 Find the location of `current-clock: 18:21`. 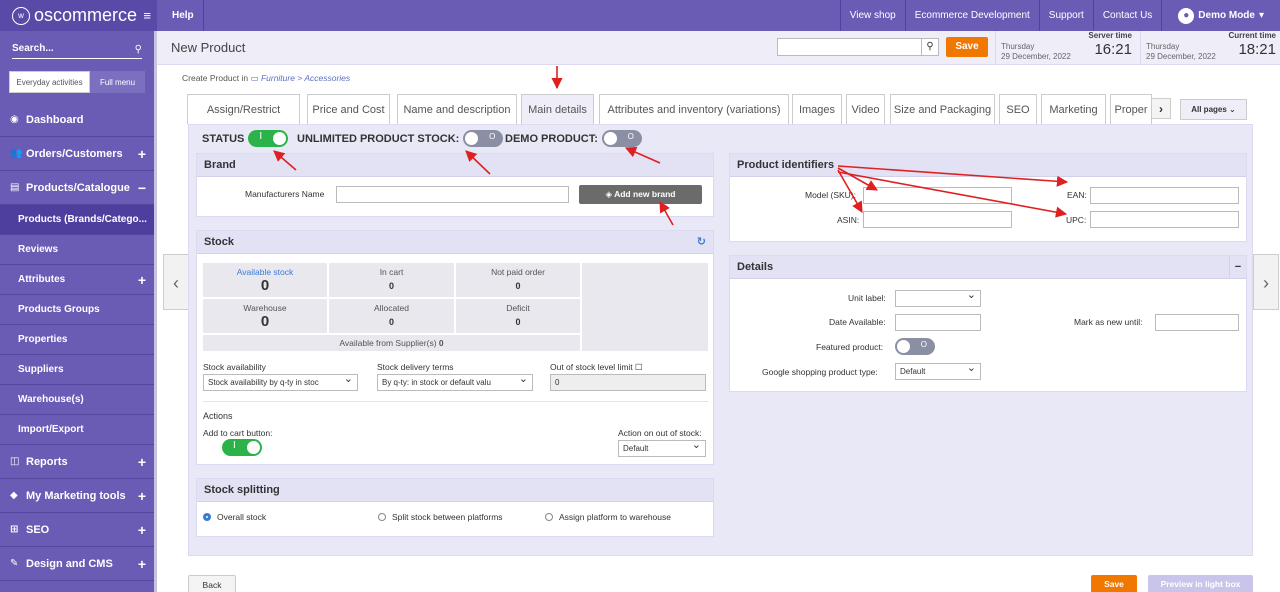

current-clock: 18:21 is located at coordinates (1257, 49).